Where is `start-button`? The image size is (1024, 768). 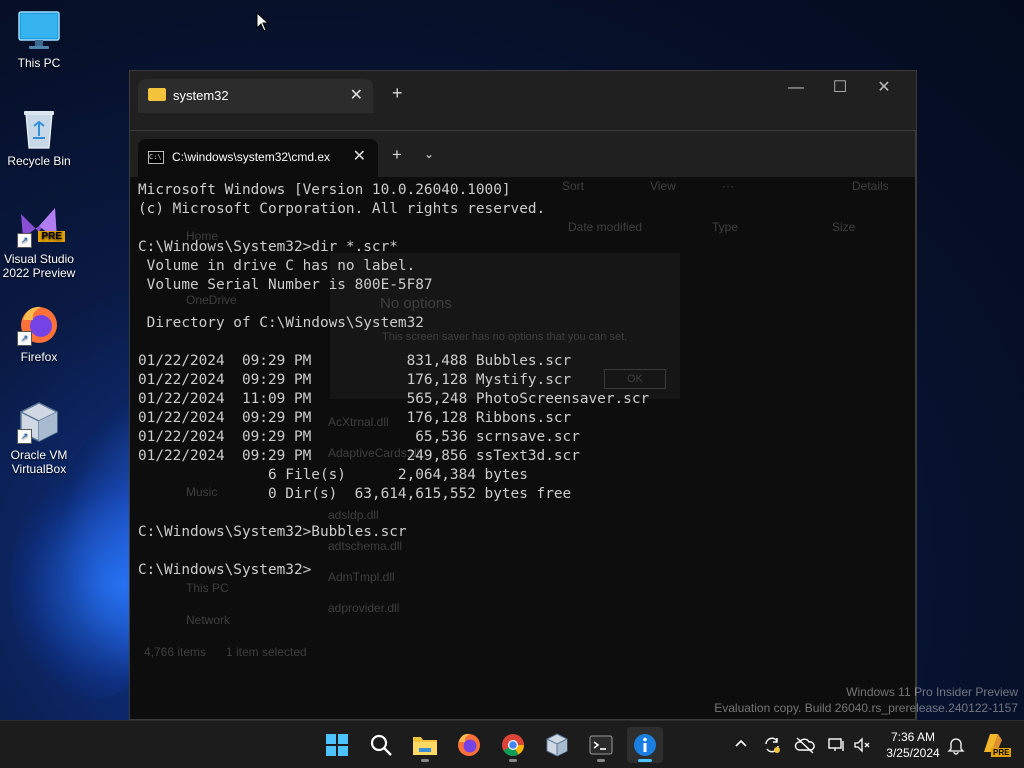
start-button is located at coordinates (337, 745).